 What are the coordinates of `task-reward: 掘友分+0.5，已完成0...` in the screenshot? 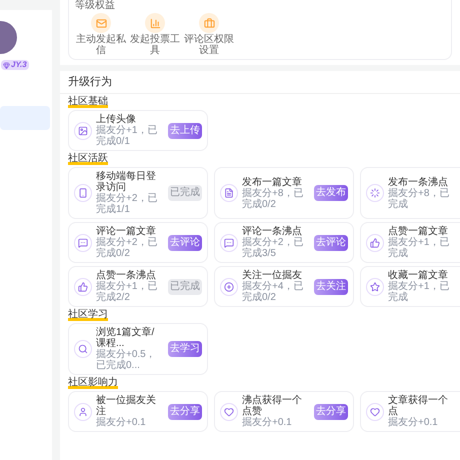 It's located at (126, 360).